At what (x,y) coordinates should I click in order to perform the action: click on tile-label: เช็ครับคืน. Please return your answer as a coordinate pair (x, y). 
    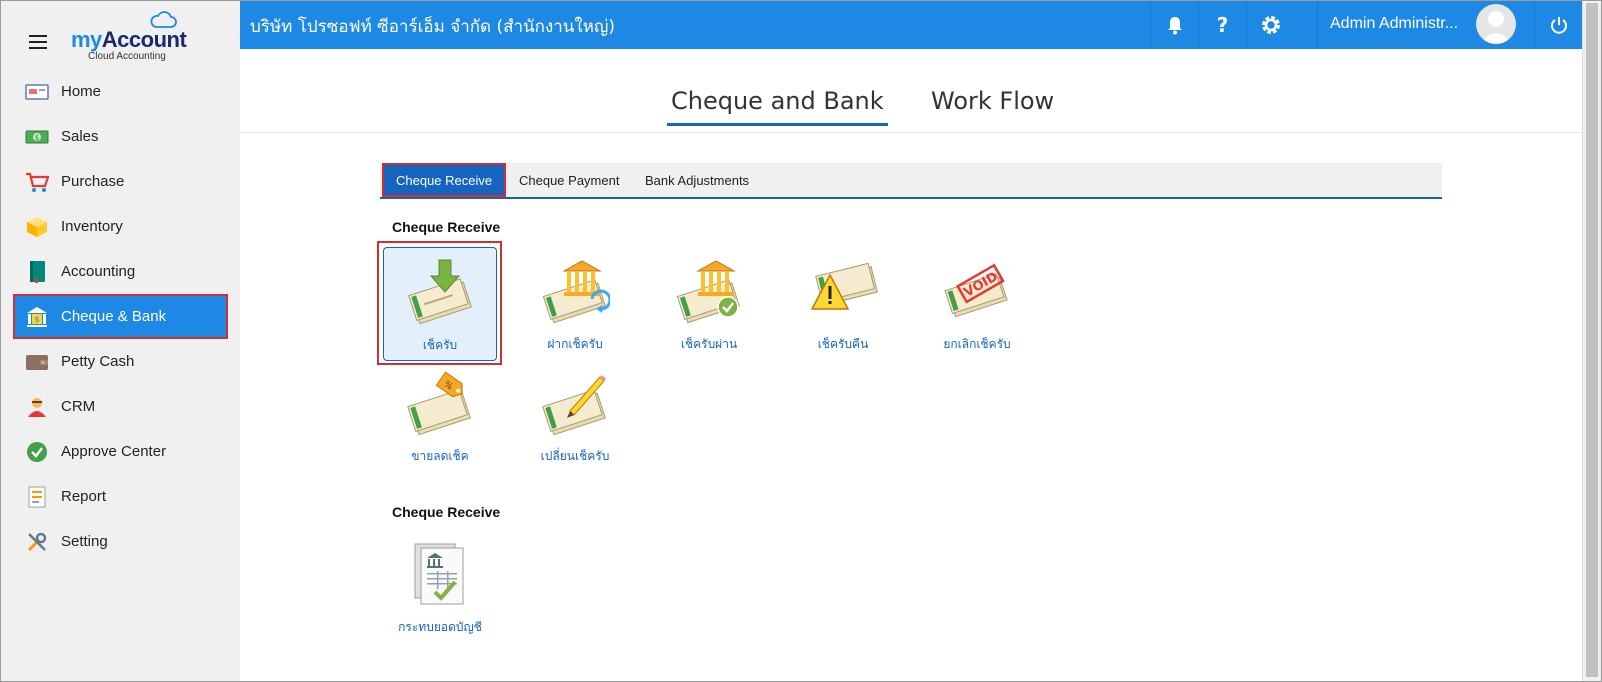
    Looking at the image, I should click on (843, 344).